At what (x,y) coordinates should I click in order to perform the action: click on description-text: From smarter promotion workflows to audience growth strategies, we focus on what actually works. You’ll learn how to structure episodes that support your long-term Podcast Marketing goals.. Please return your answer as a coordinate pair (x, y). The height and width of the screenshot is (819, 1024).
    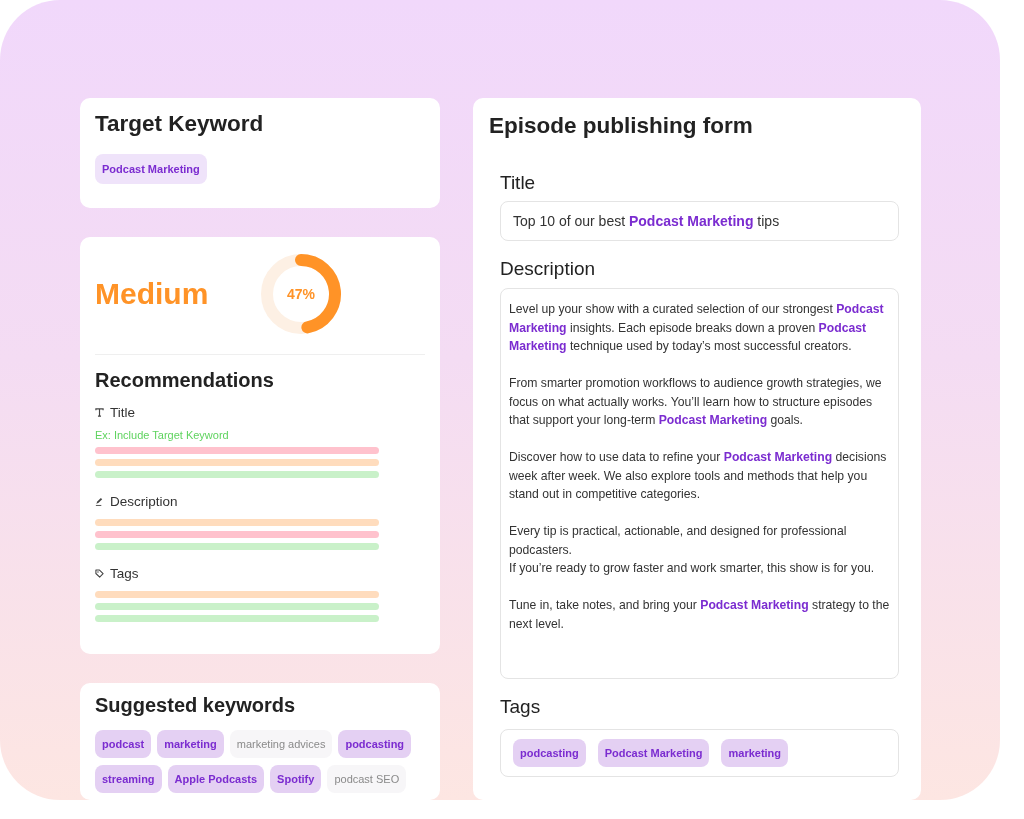
    Looking at the image, I should click on (696, 402).